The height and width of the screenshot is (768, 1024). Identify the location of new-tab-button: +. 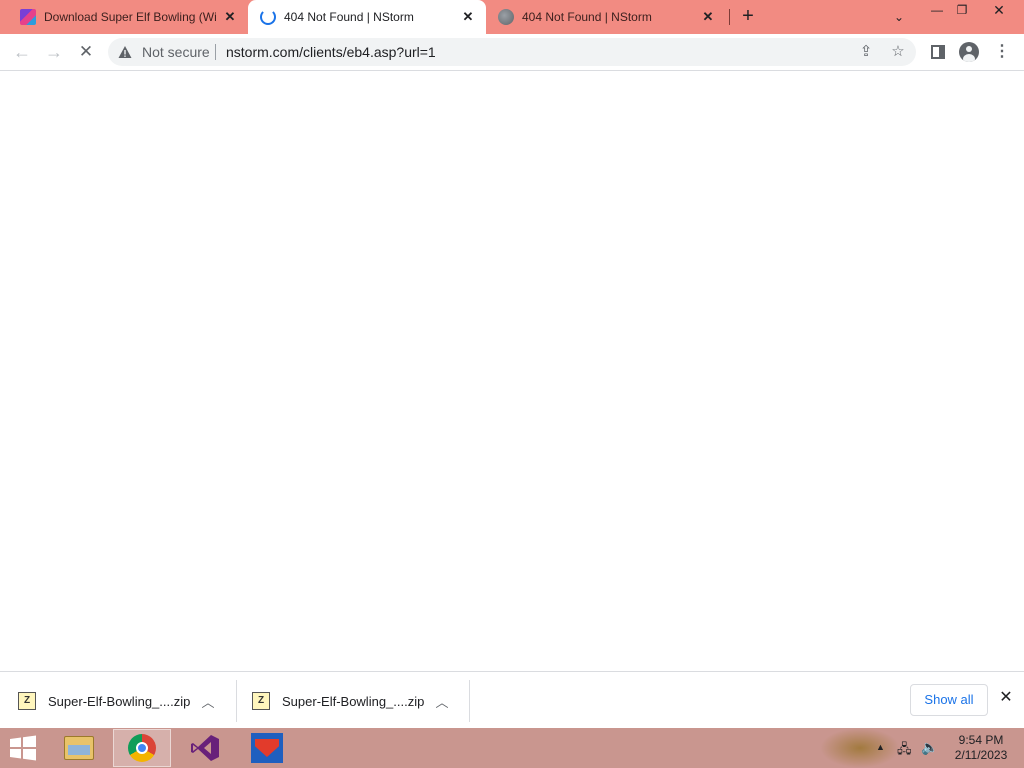
(748, 17).